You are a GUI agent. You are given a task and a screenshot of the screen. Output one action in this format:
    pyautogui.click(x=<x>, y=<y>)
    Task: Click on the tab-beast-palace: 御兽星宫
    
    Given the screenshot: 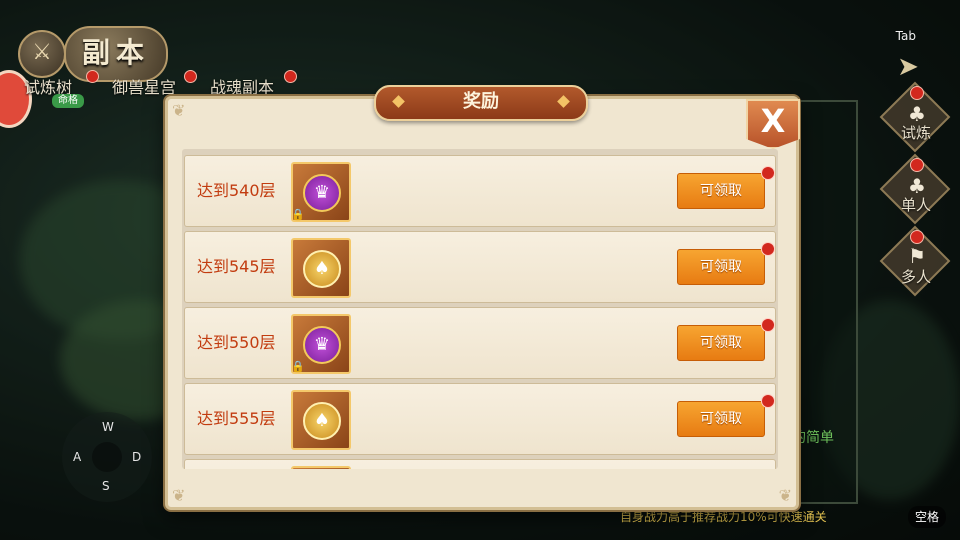 What is the action you would take?
    pyautogui.click(x=144, y=86)
    